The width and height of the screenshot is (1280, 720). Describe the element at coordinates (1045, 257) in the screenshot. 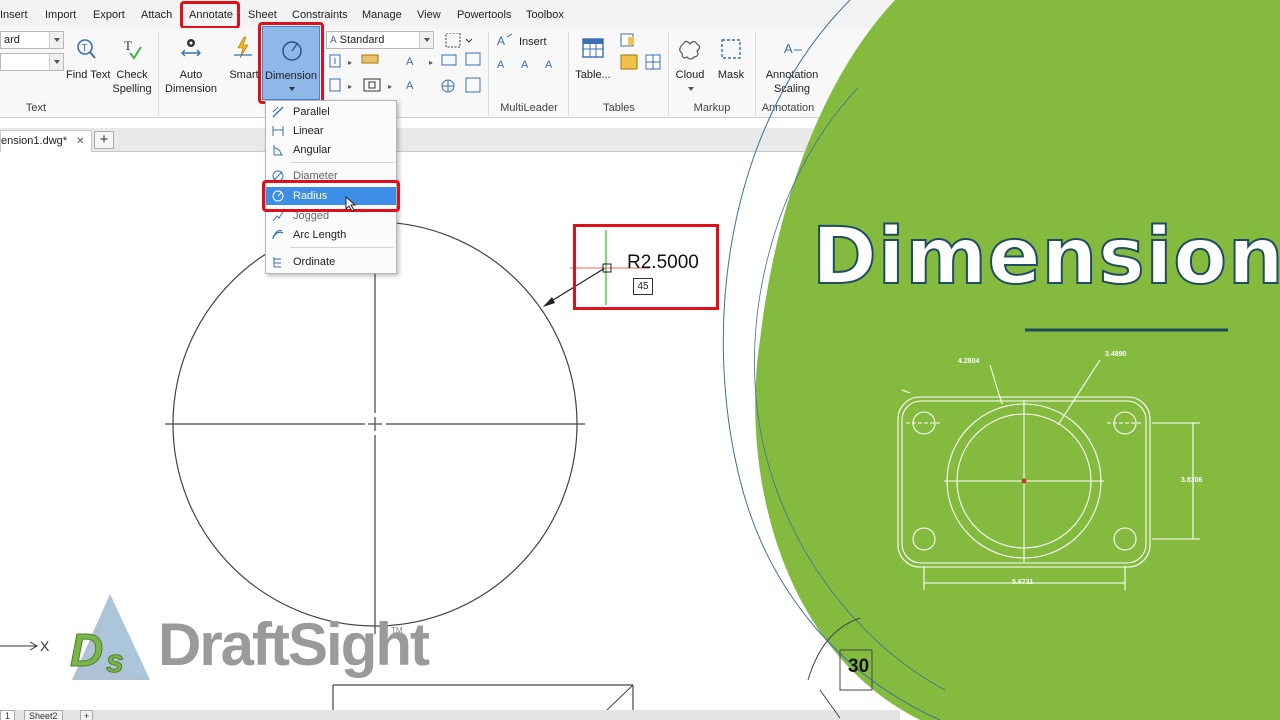

I see `promo-title: Dimensions` at that location.